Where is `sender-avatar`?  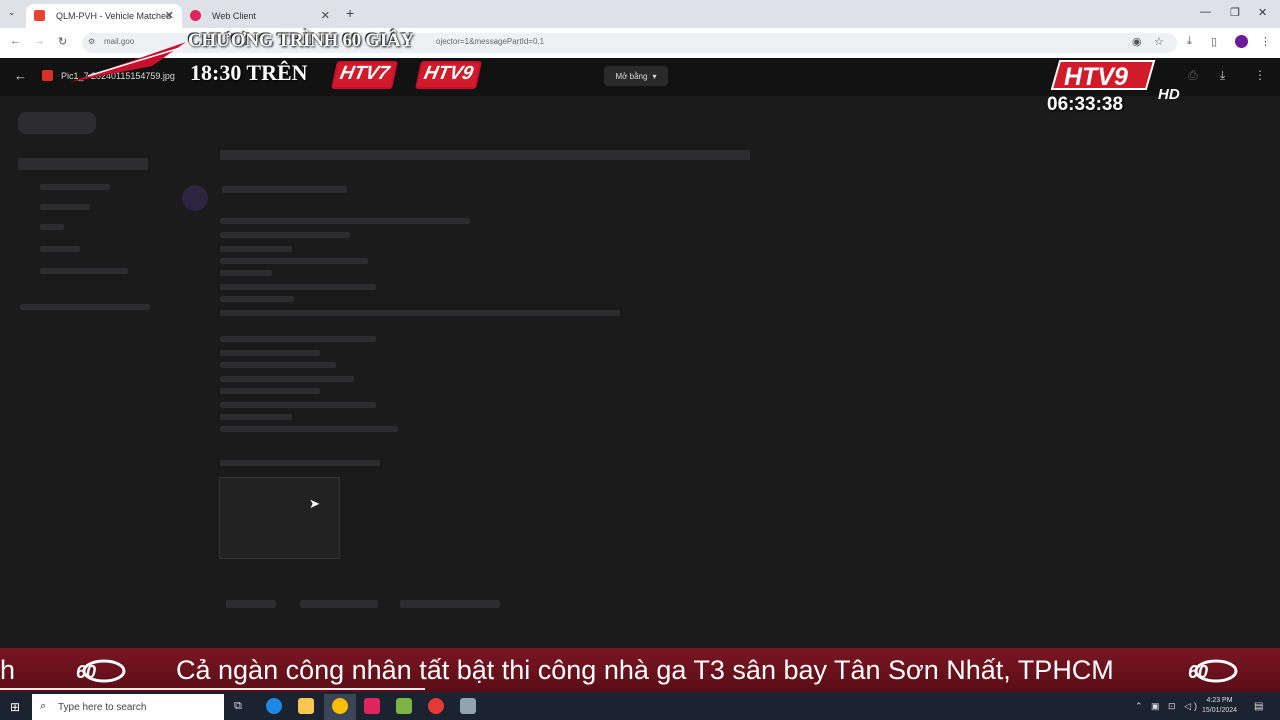 sender-avatar is located at coordinates (195, 198).